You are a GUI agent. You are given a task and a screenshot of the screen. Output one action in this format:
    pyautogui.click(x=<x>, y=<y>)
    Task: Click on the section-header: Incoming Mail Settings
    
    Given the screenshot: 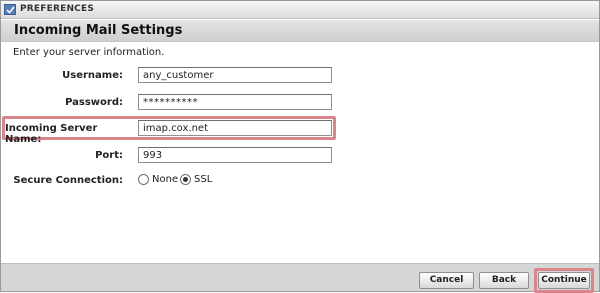 What is the action you would take?
    pyautogui.click(x=300, y=31)
    